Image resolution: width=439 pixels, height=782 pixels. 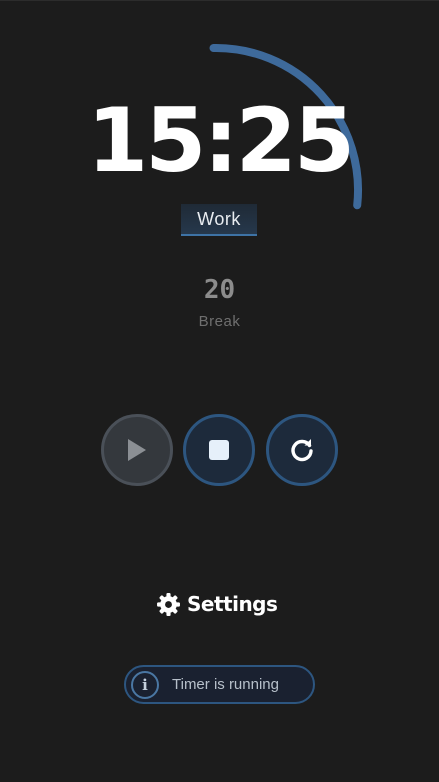 I want to click on break-duration-value: 20, so click(x=219, y=290).